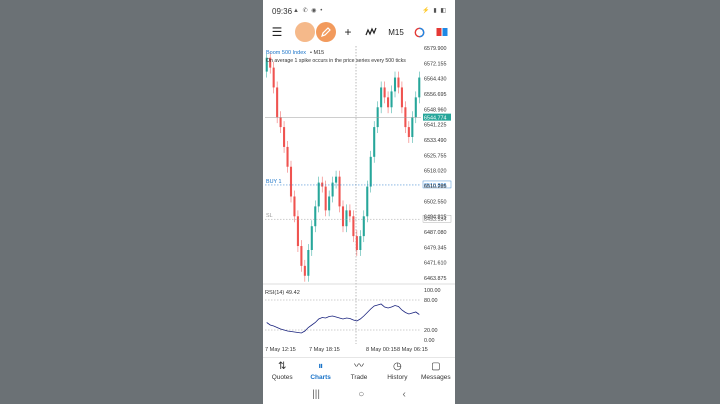 The width and height of the screenshot is (720, 404). I want to click on nav-messages: ▢ Messages, so click(436, 371).